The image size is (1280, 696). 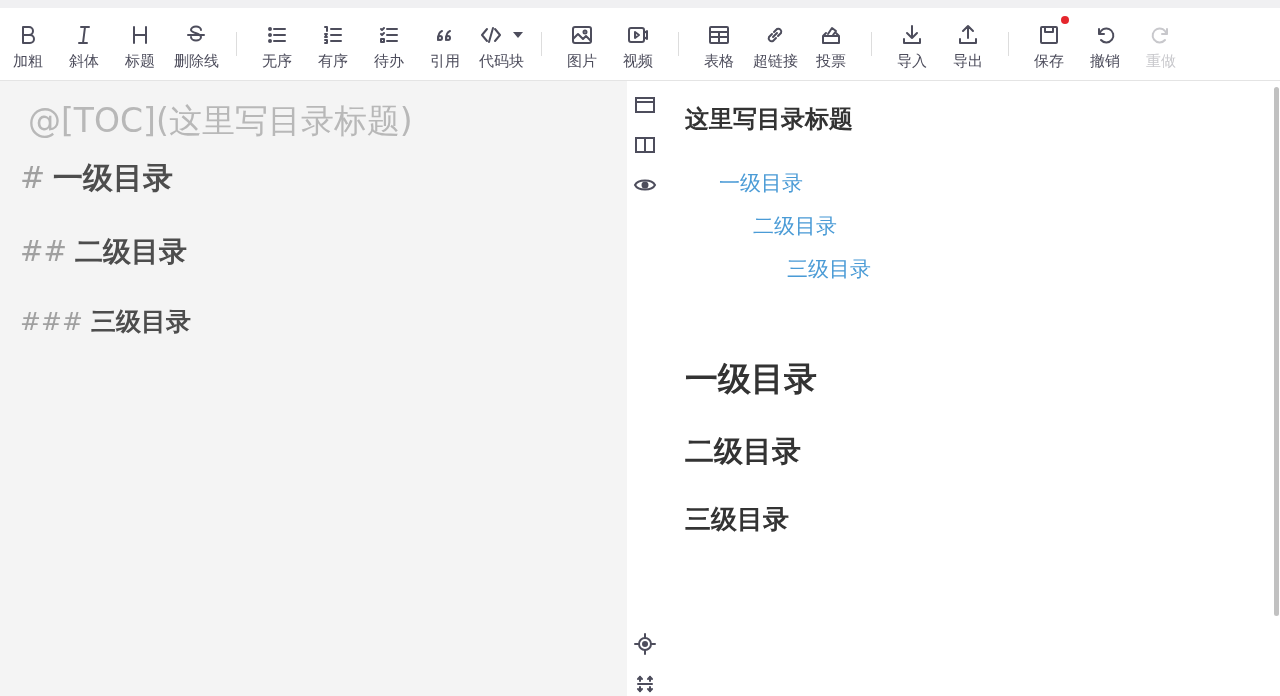 I want to click on numbered-list-button: 有序, so click(x=333, y=44).